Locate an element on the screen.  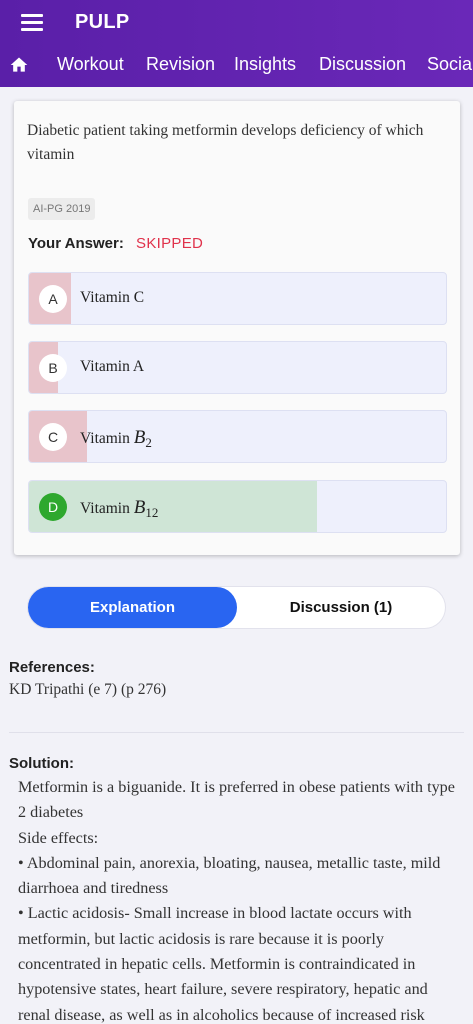
solution-heading: Solution: is located at coordinates (41, 763).